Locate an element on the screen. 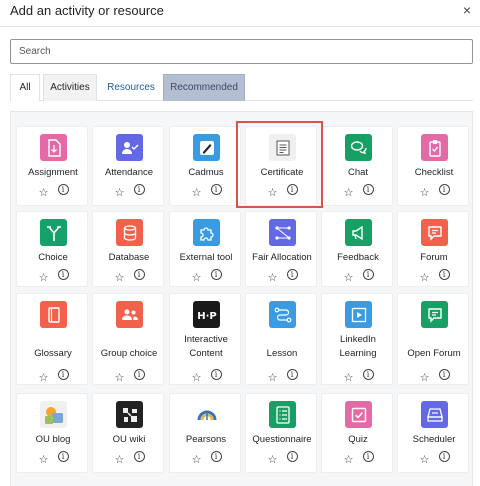  module-card-h5p: H·P Interactive Content ☆ i is located at coordinates (205, 339).